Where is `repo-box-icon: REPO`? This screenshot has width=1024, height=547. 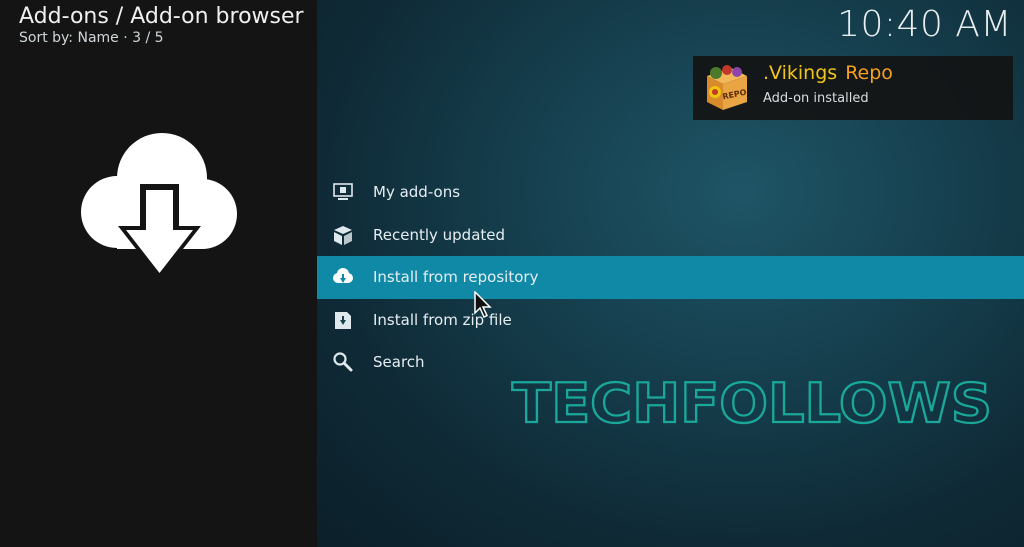 repo-box-icon: REPO is located at coordinates (727, 87).